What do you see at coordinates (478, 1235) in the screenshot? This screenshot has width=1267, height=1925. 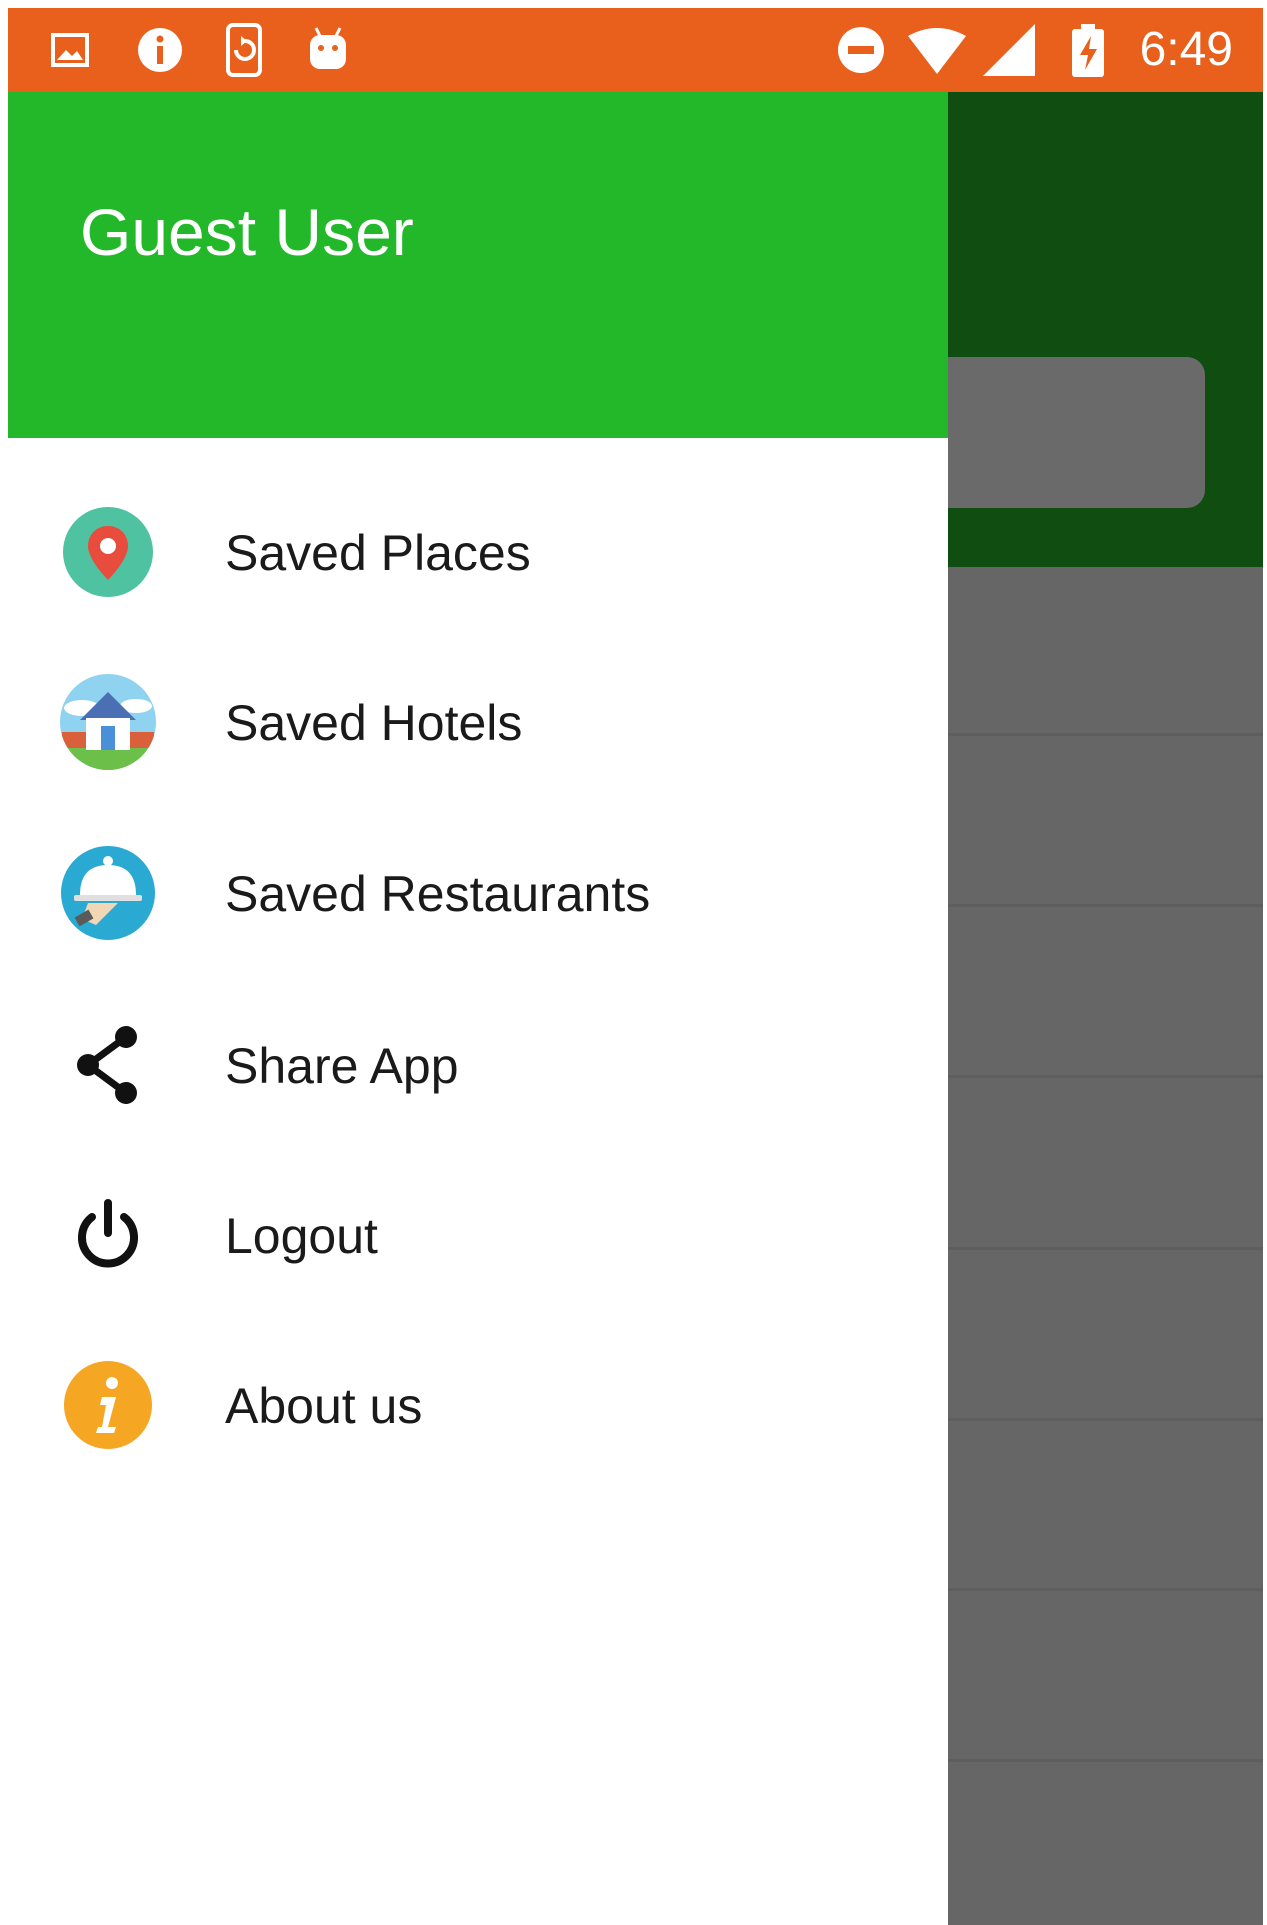 I see `menu-item-logout: Logout` at bounding box center [478, 1235].